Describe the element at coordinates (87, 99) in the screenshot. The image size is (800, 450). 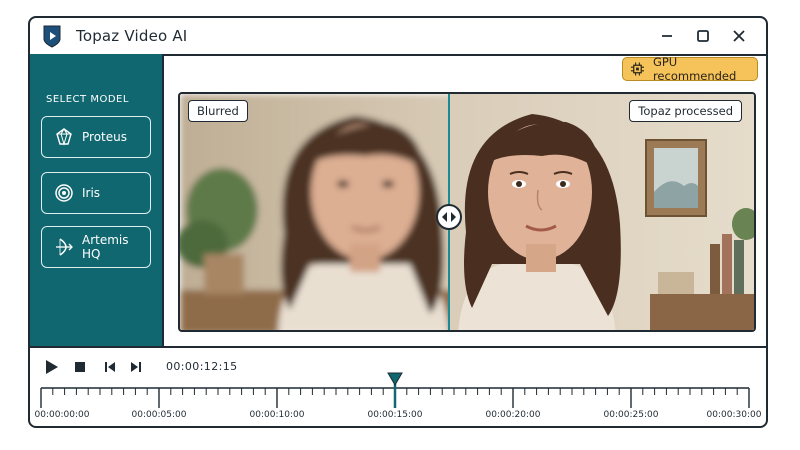
I see `sidebar-header: SELECT MODEL` at that location.